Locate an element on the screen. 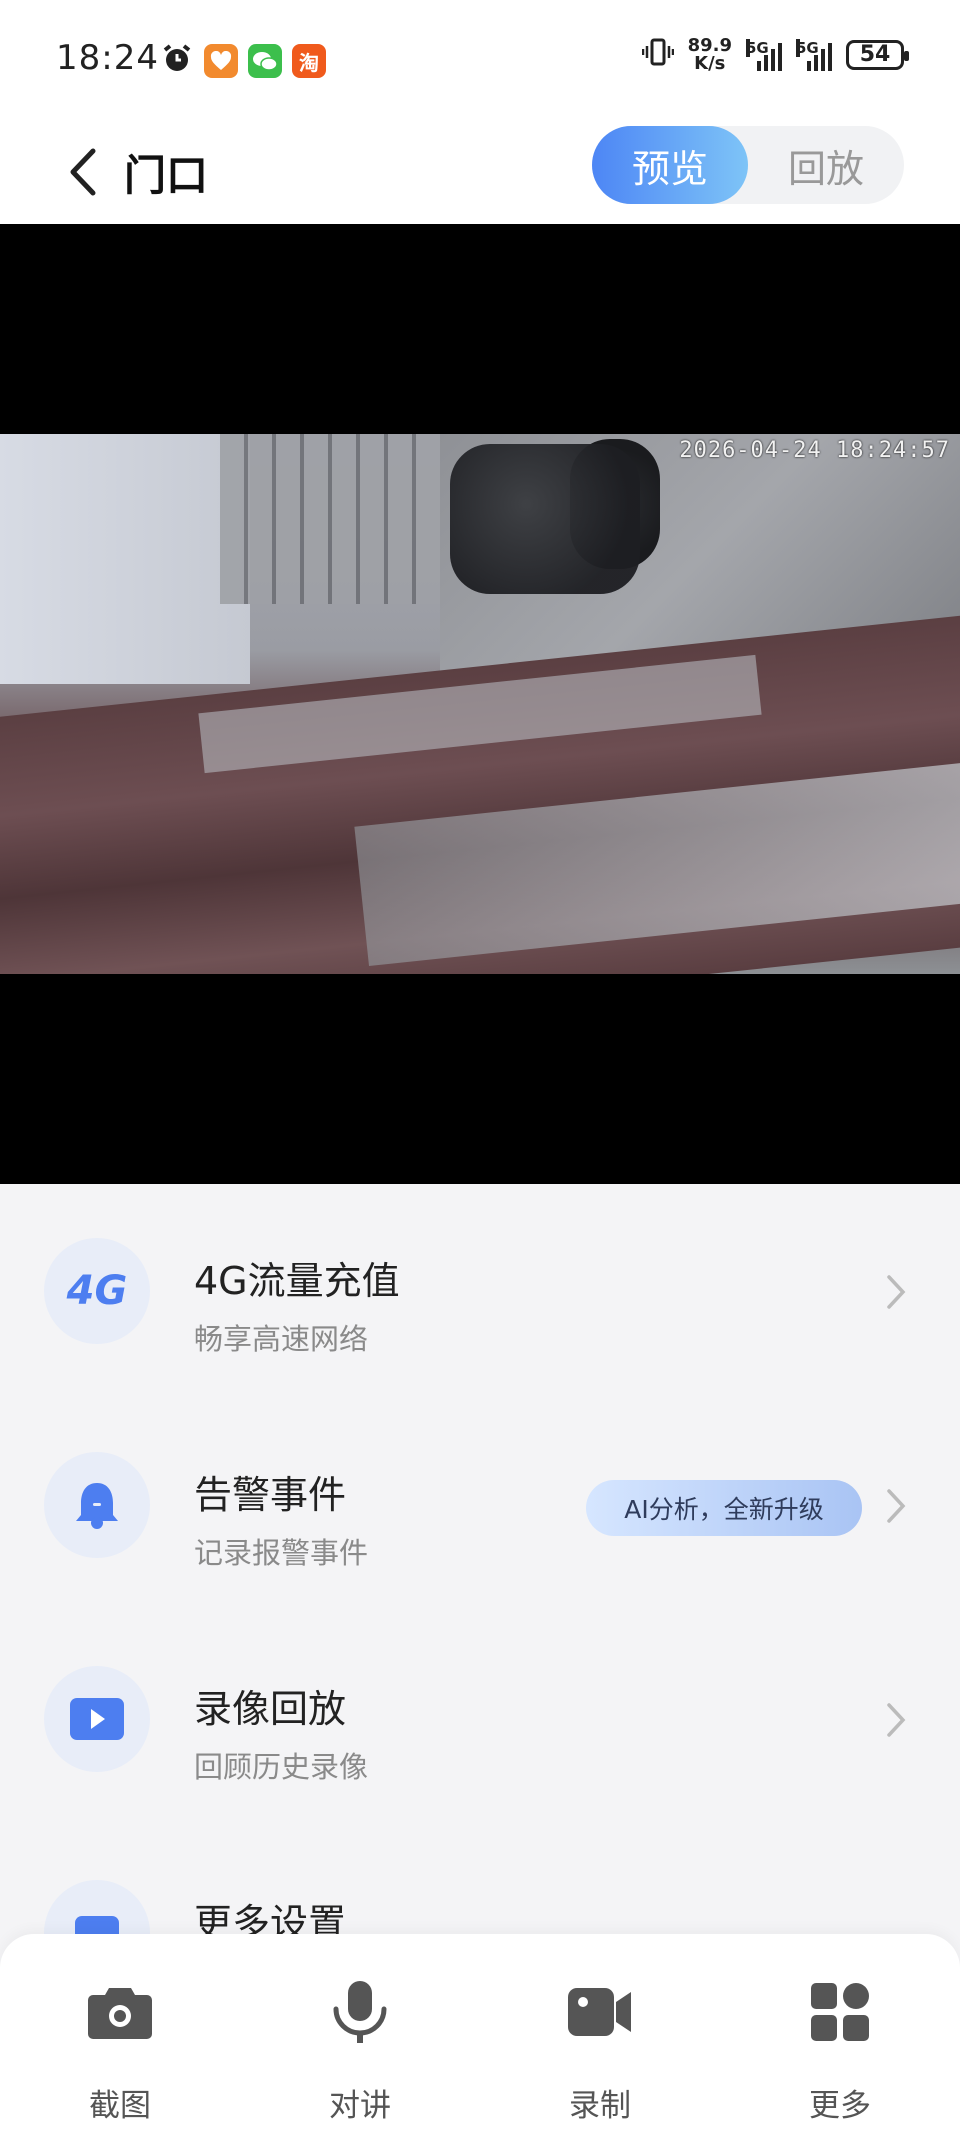 Image resolution: width=960 pixels, height=2146 pixels. status-system-icons: 89.9 K/s 5G 5G 54 is located at coordinates (775, 54).